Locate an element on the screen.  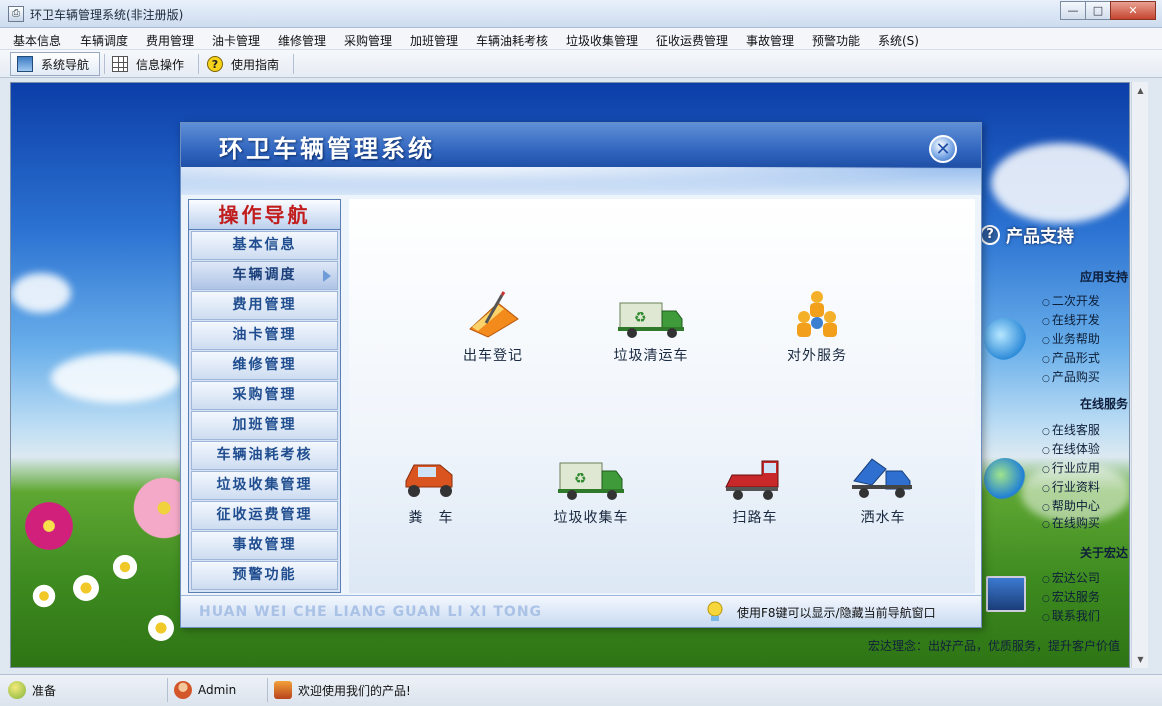
menu-purchase: 采购管理 is located at coordinates (368, 40).